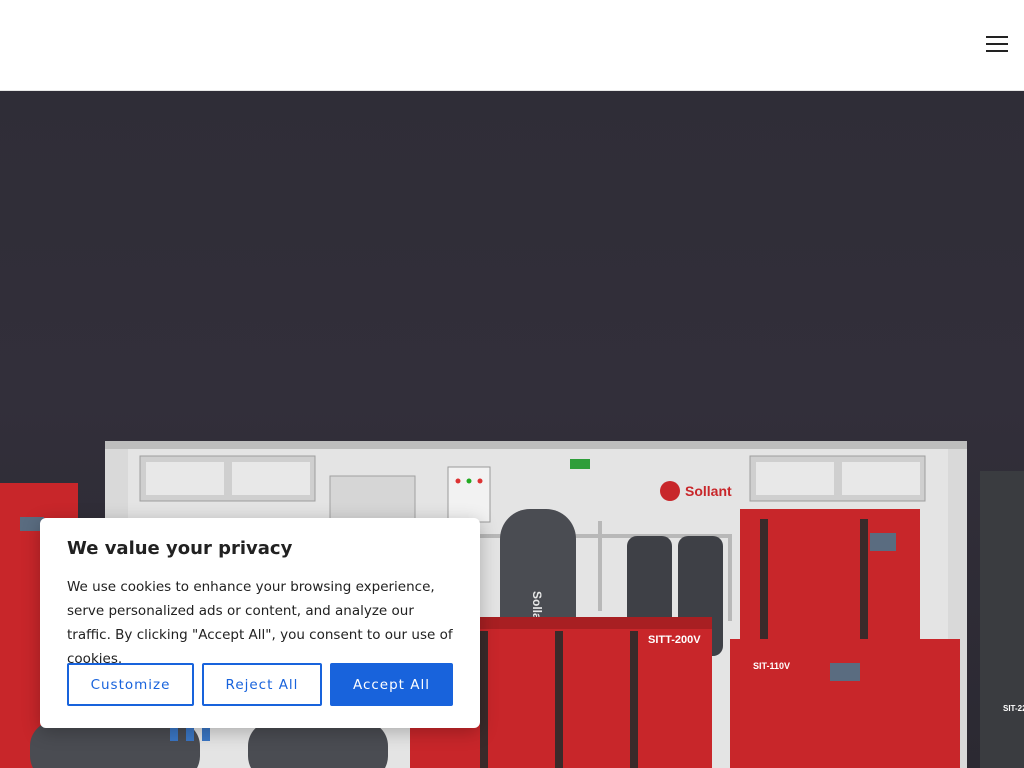 The height and width of the screenshot is (768, 1024). What do you see at coordinates (845, 703) in the screenshot?
I see `compressor-right-lower` at bounding box center [845, 703].